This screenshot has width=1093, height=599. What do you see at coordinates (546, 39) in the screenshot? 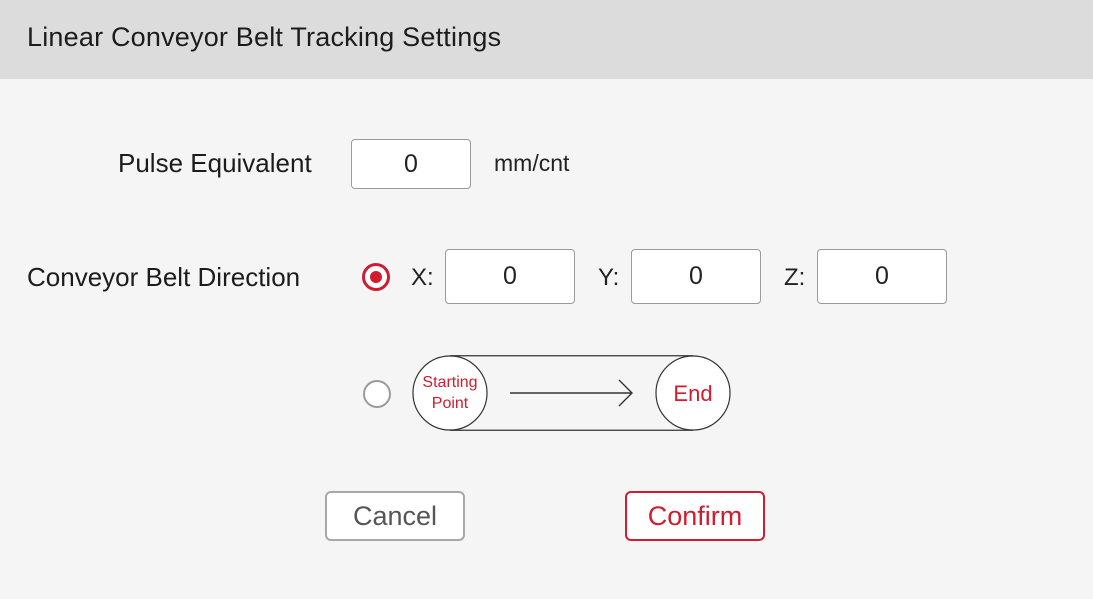
I see `dialog-header: Linear Conveyor Belt Tracking Settings` at bounding box center [546, 39].